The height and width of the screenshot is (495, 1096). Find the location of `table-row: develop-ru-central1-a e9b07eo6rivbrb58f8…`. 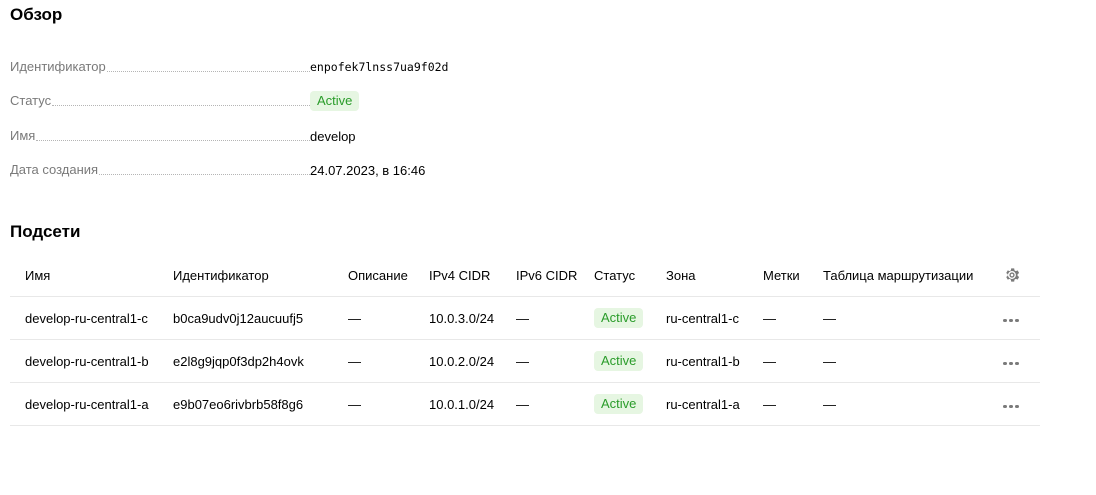

table-row: develop-ru-central1-a e9b07eo6rivbrb58f8… is located at coordinates (525, 404).